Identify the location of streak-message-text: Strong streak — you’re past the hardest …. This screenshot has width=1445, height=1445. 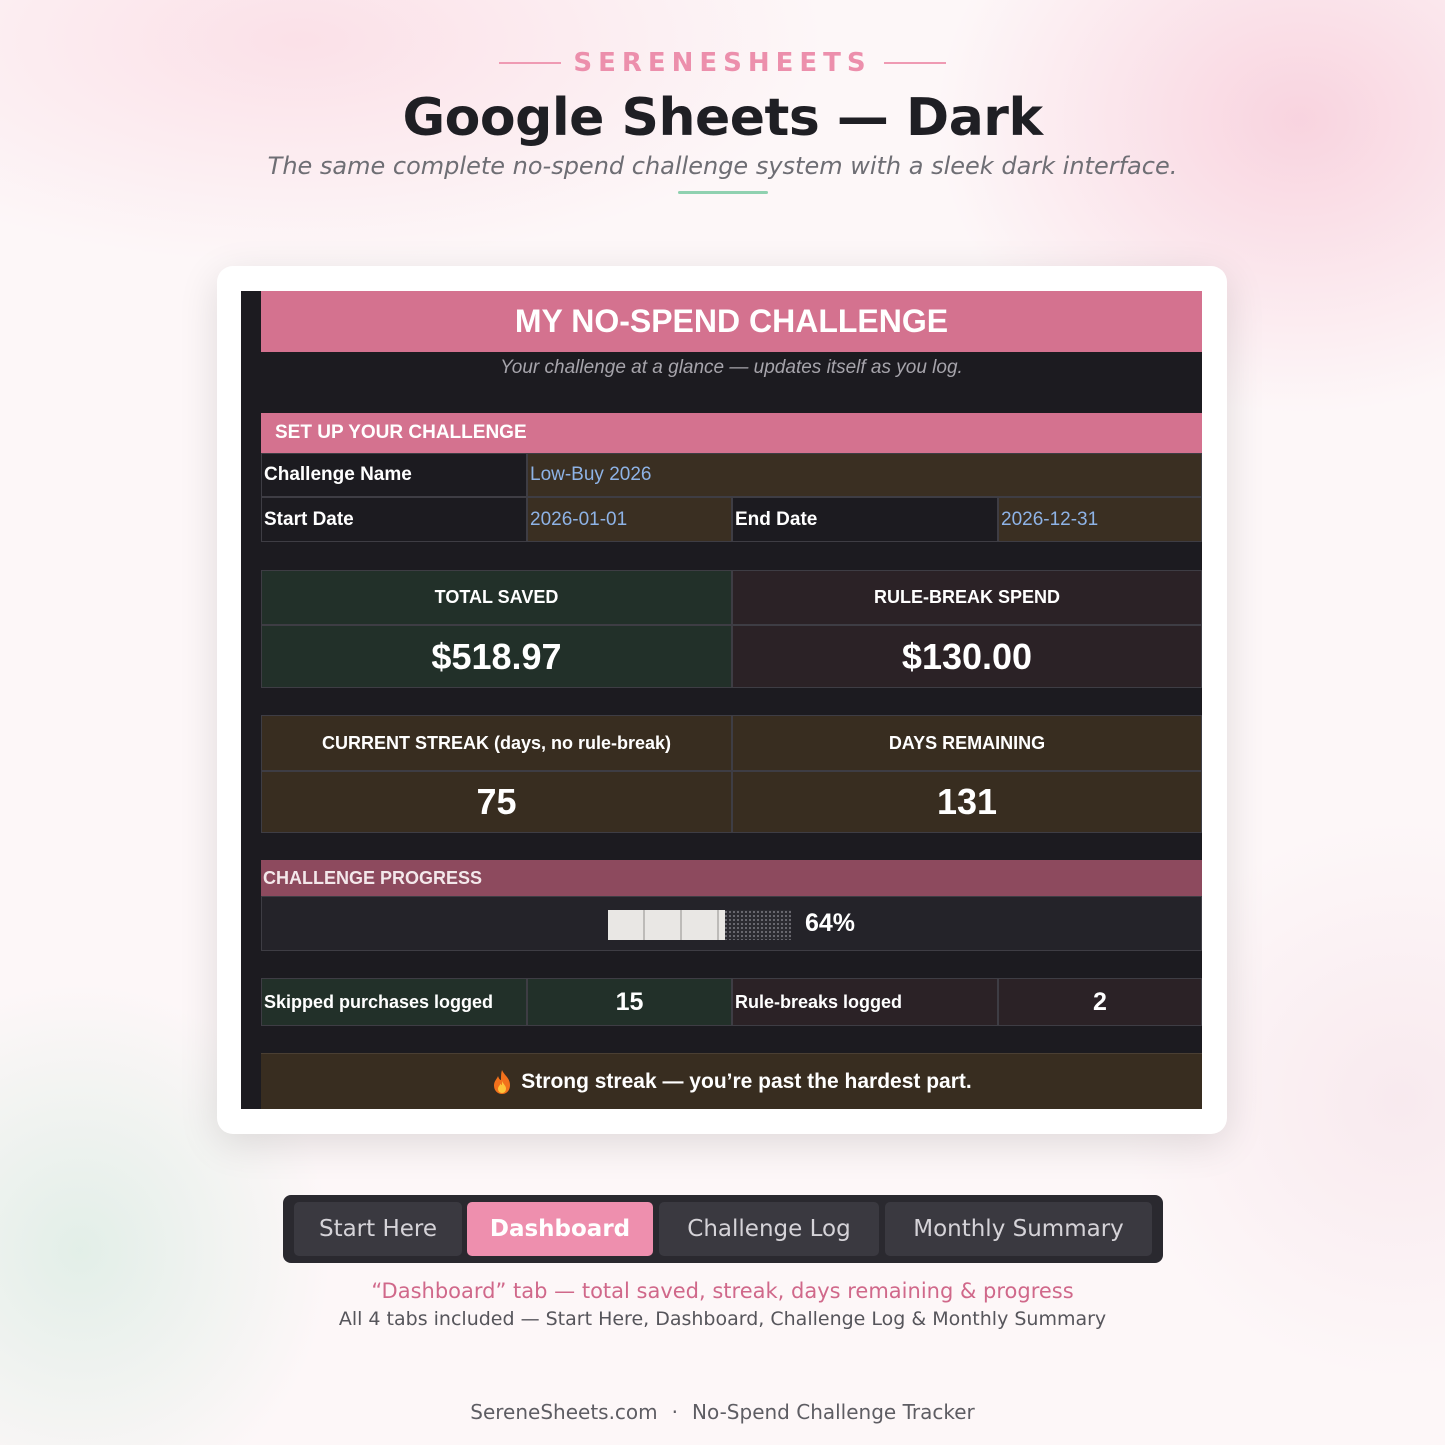
(746, 1081).